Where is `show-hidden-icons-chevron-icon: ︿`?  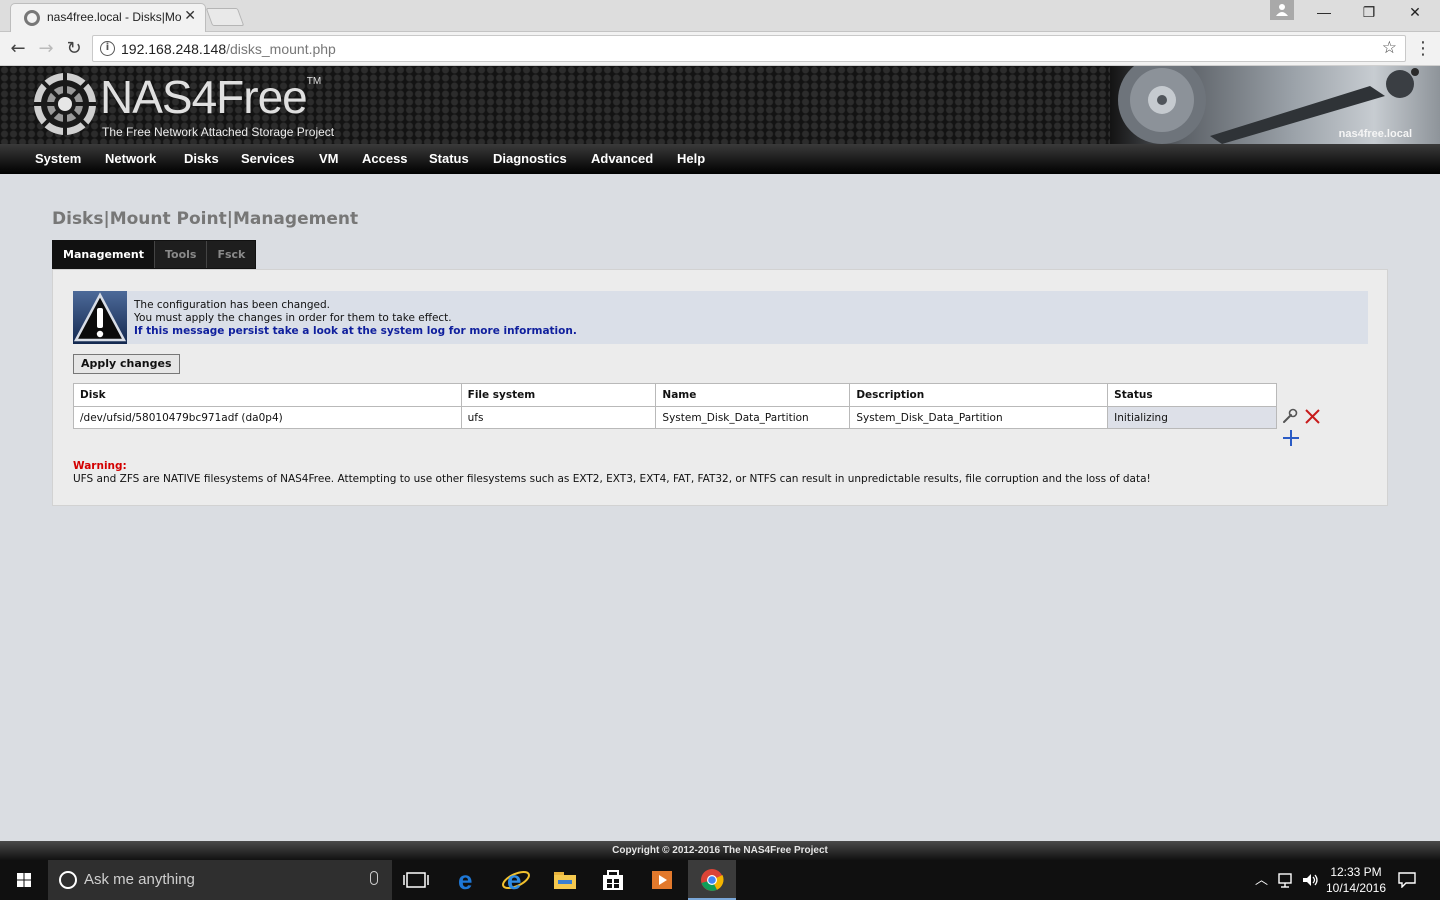 show-hidden-icons-chevron-icon: ︿ is located at coordinates (1261, 878).